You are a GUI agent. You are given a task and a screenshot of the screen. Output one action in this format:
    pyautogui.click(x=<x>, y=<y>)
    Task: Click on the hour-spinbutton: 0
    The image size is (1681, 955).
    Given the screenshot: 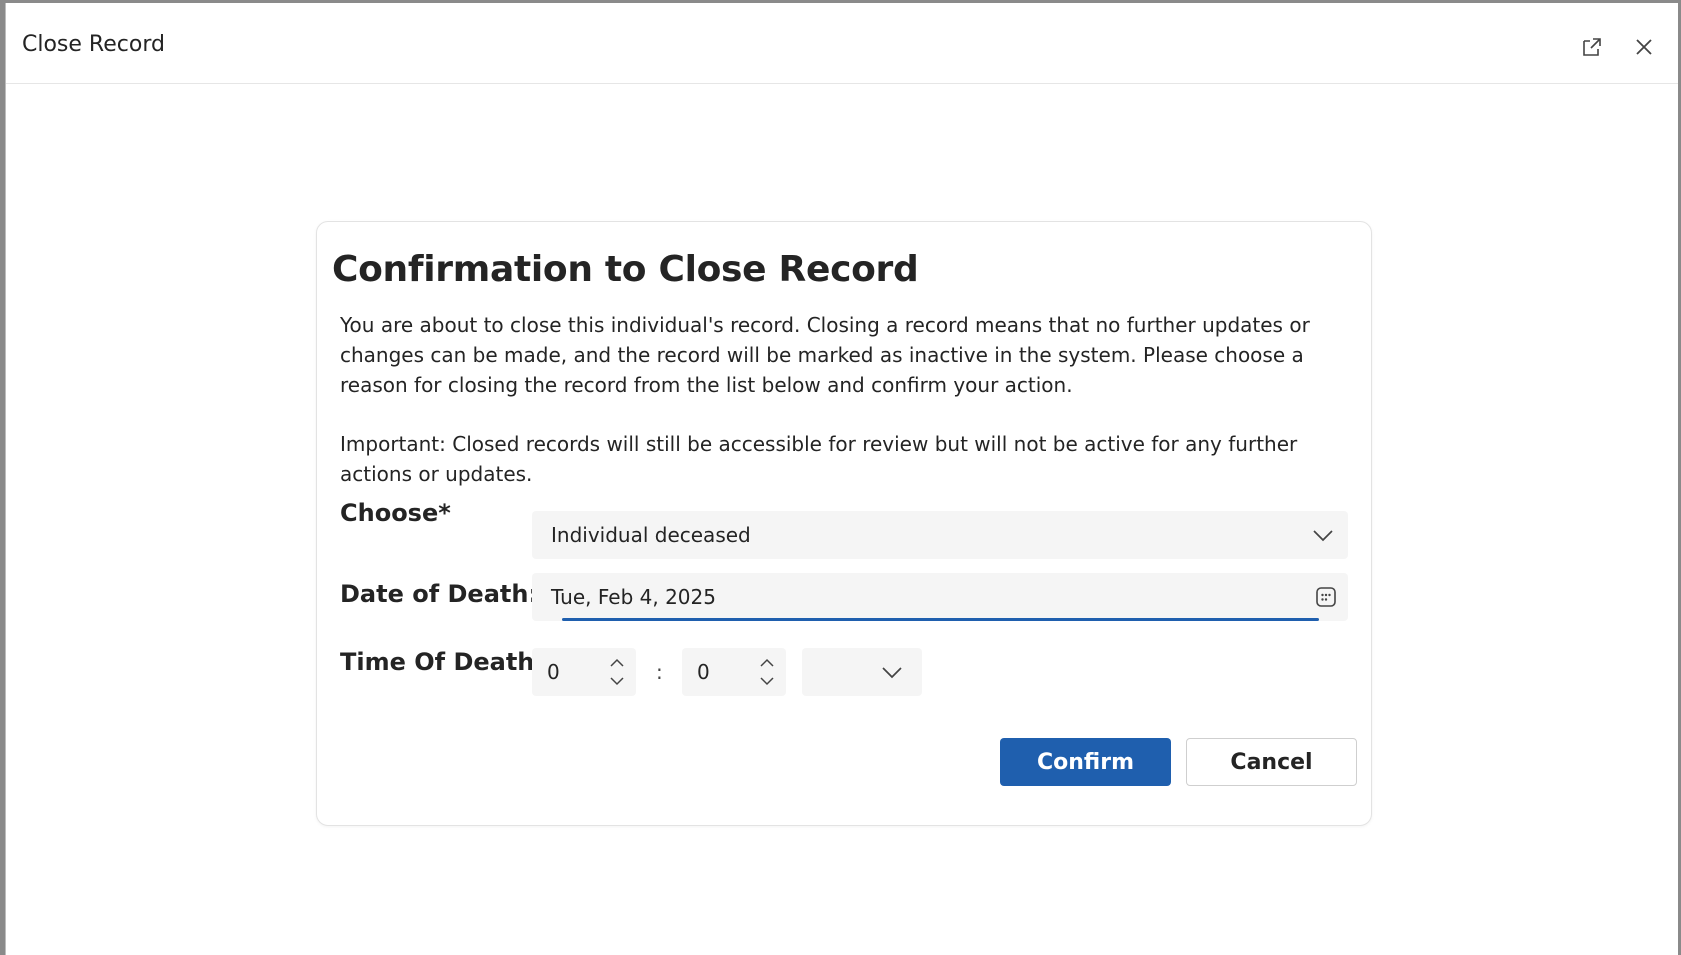 What is the action you would take?
    pyautogui.click(x=584, y=672)
    